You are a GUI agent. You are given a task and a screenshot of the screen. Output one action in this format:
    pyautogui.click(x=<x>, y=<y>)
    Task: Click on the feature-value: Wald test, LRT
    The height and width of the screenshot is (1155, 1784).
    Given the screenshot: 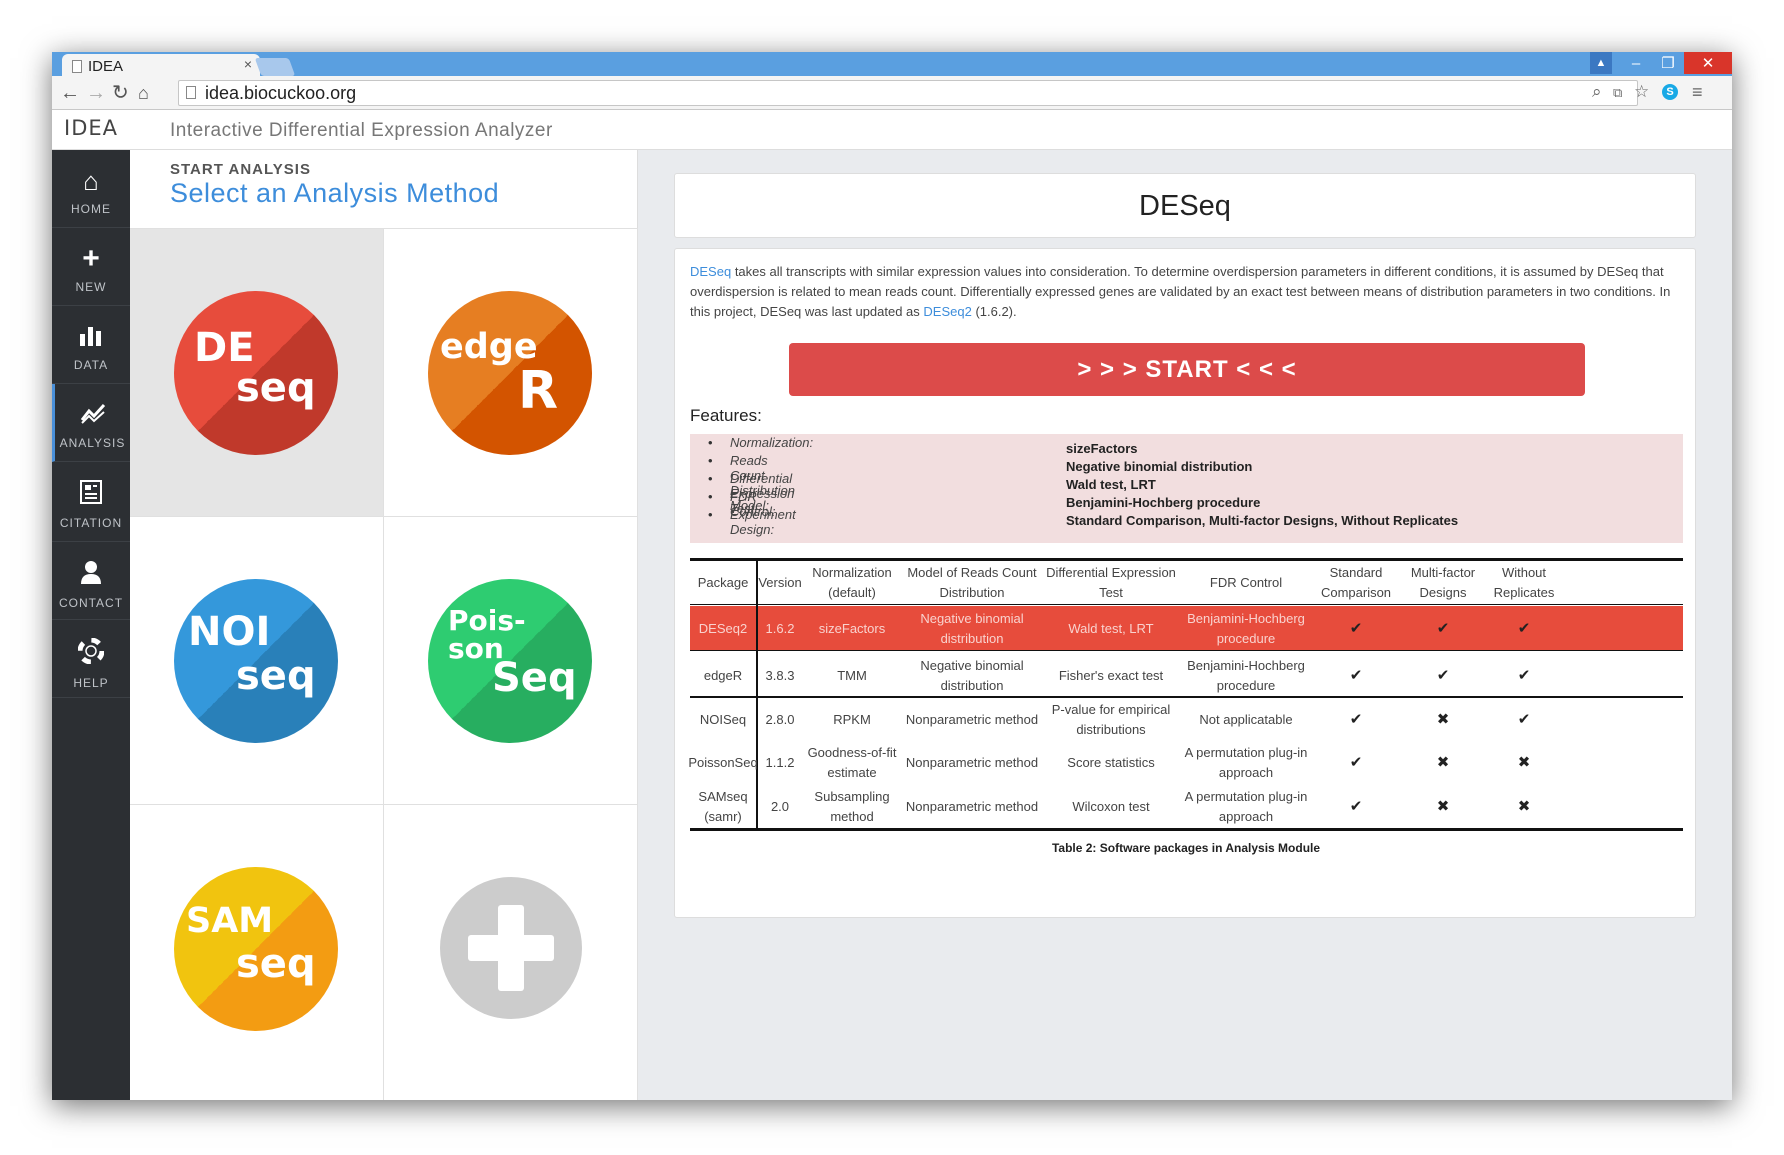 What is the action you would take?
    pyautogui.click(x=1111, y=484)
    